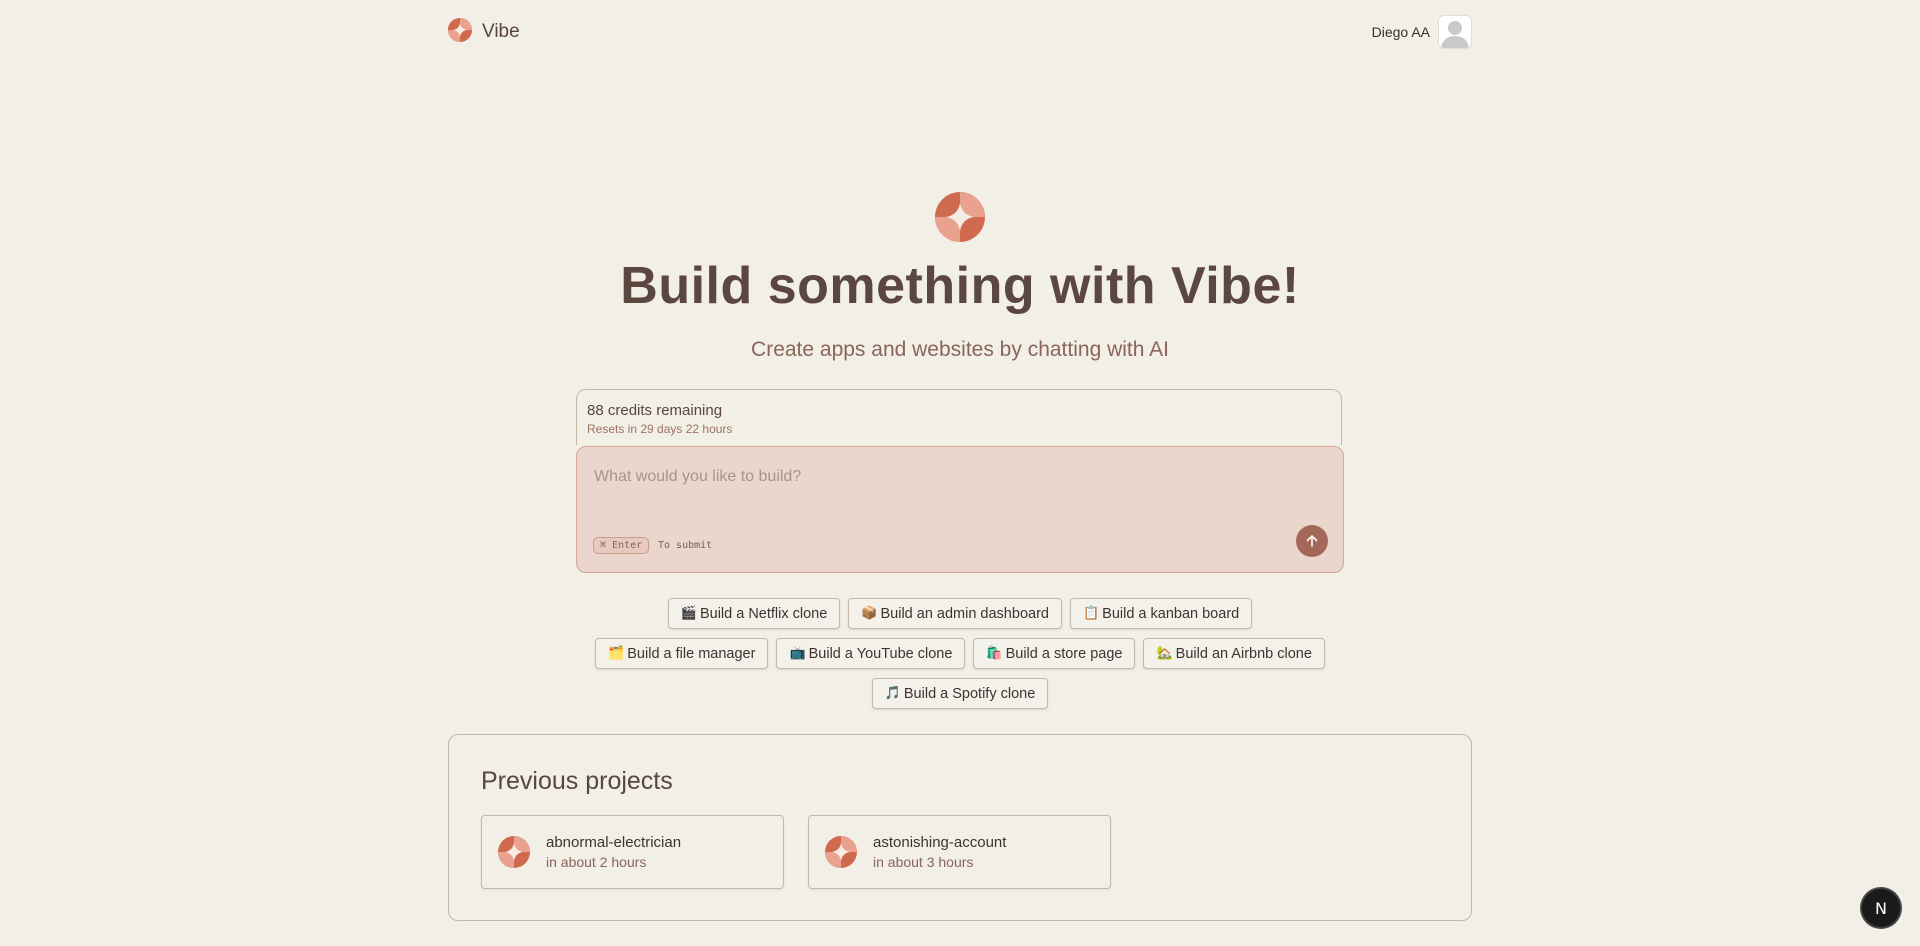  I want to click on chip-label: Build a Netflix clone, so click(763, 613).